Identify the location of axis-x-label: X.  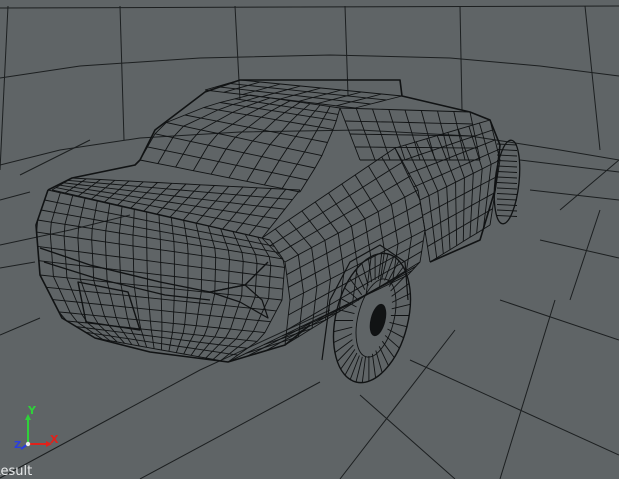
(54, 439).